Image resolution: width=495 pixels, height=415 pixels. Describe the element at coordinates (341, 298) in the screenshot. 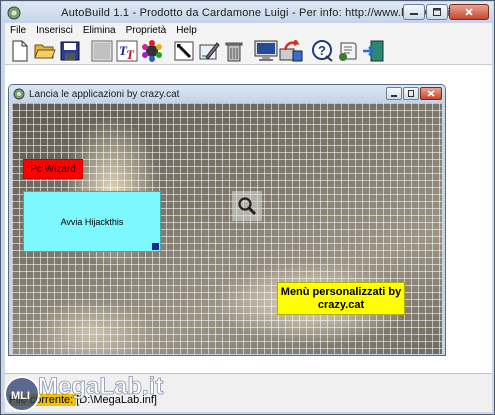

I see `custom-menu-button: Menù personalizzati by crazy.cat` at that location.